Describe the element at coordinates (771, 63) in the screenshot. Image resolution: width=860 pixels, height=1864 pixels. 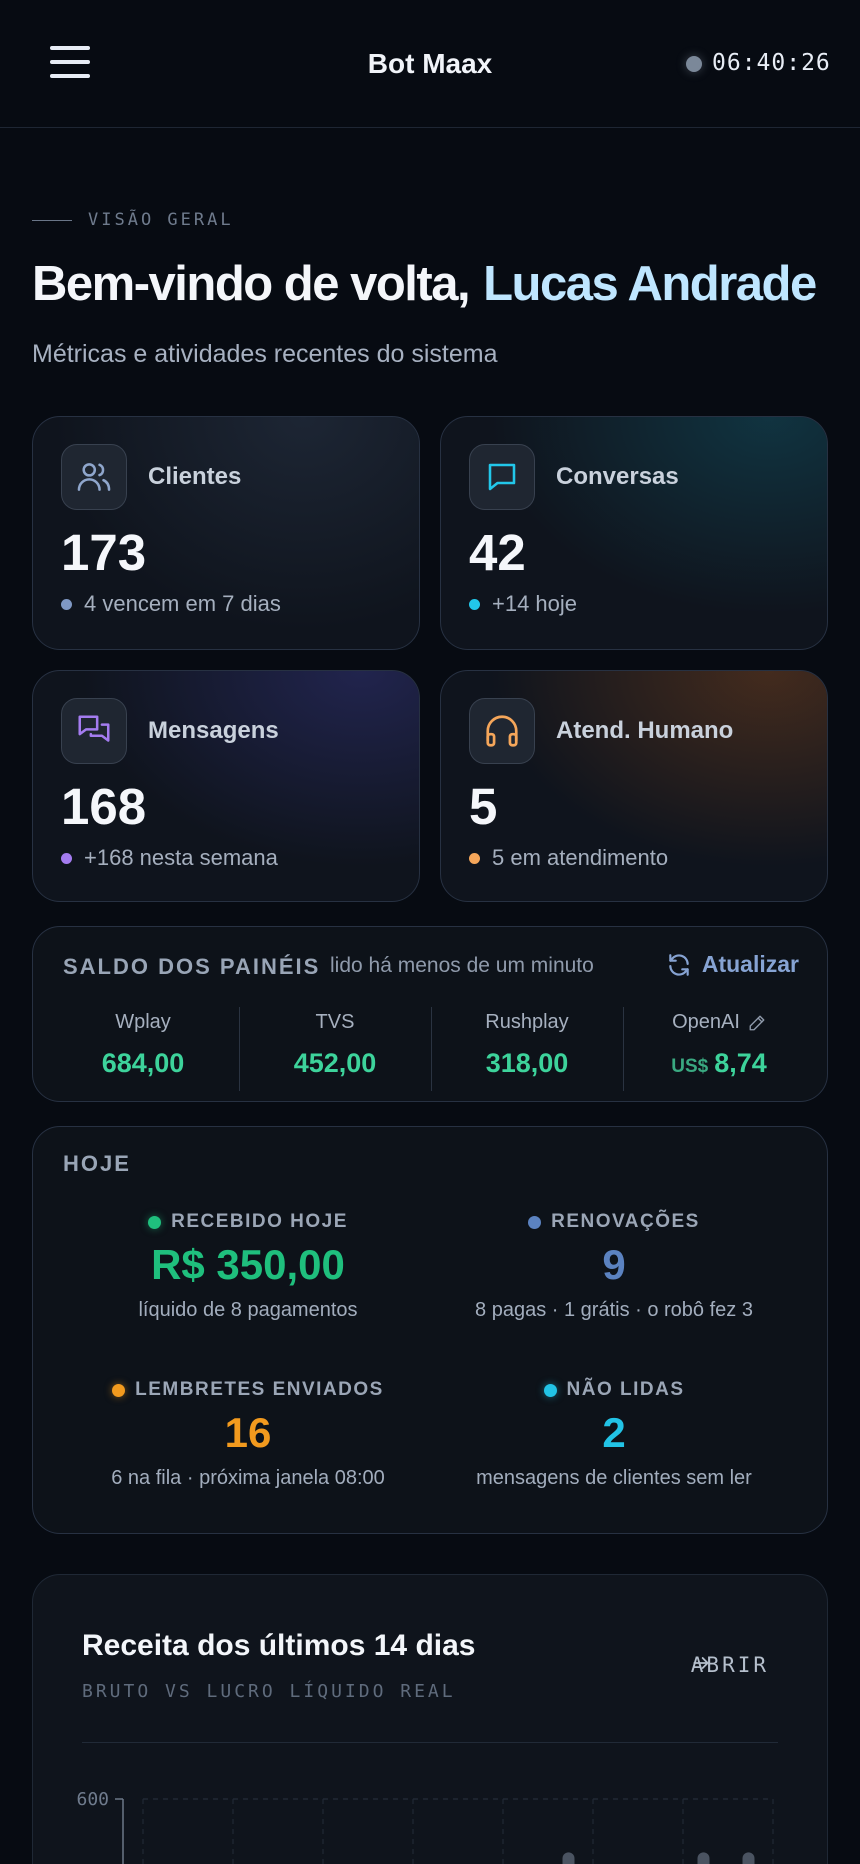
I see `clock: 06:40:26` at that location.